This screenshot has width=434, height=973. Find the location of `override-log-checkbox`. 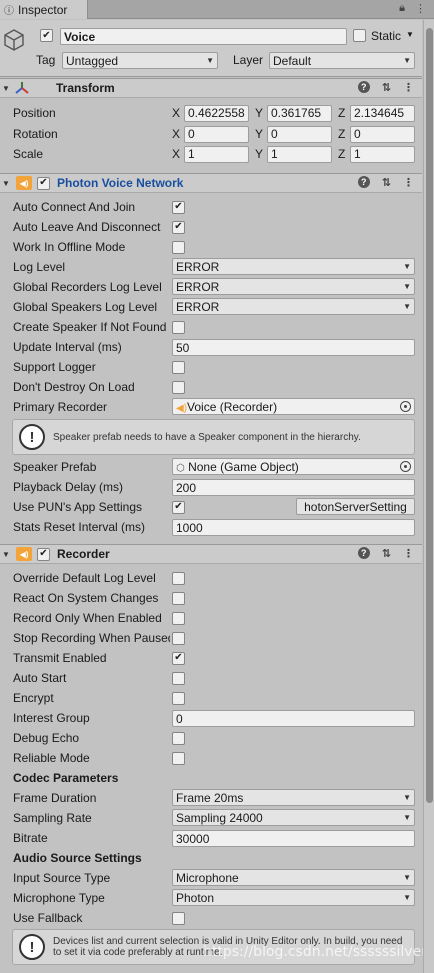

override-log-checkbox is located at coordinates (178, 578).